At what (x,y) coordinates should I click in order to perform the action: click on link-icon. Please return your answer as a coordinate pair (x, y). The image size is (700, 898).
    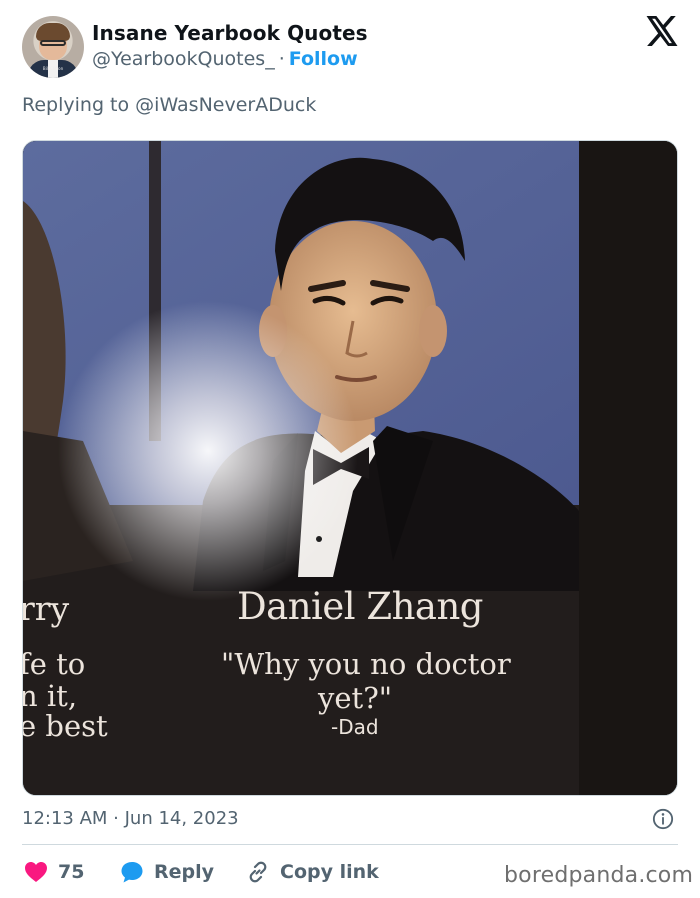
    Looking at the image, I should click on (258, 872).